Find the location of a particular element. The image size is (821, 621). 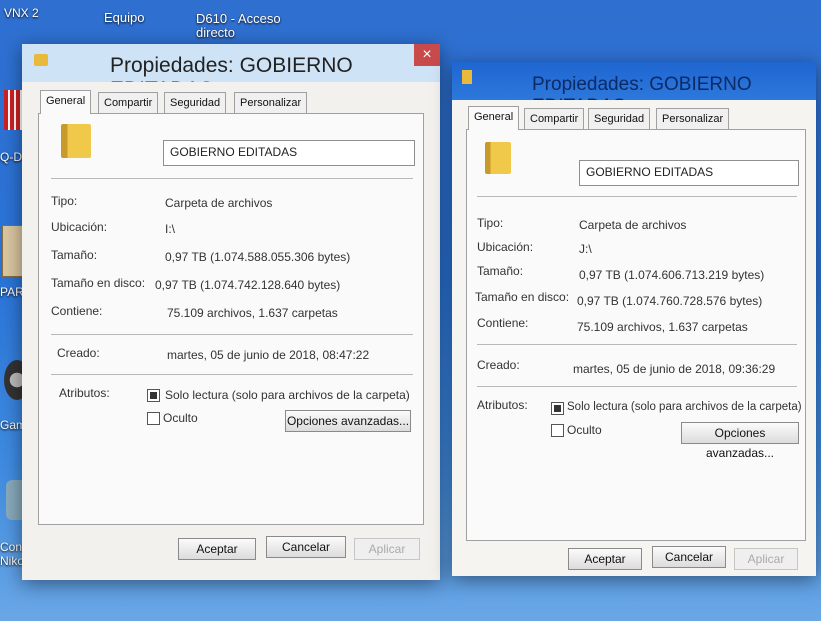

desktop-label-par: PAR is located at coordinates (12, 292).